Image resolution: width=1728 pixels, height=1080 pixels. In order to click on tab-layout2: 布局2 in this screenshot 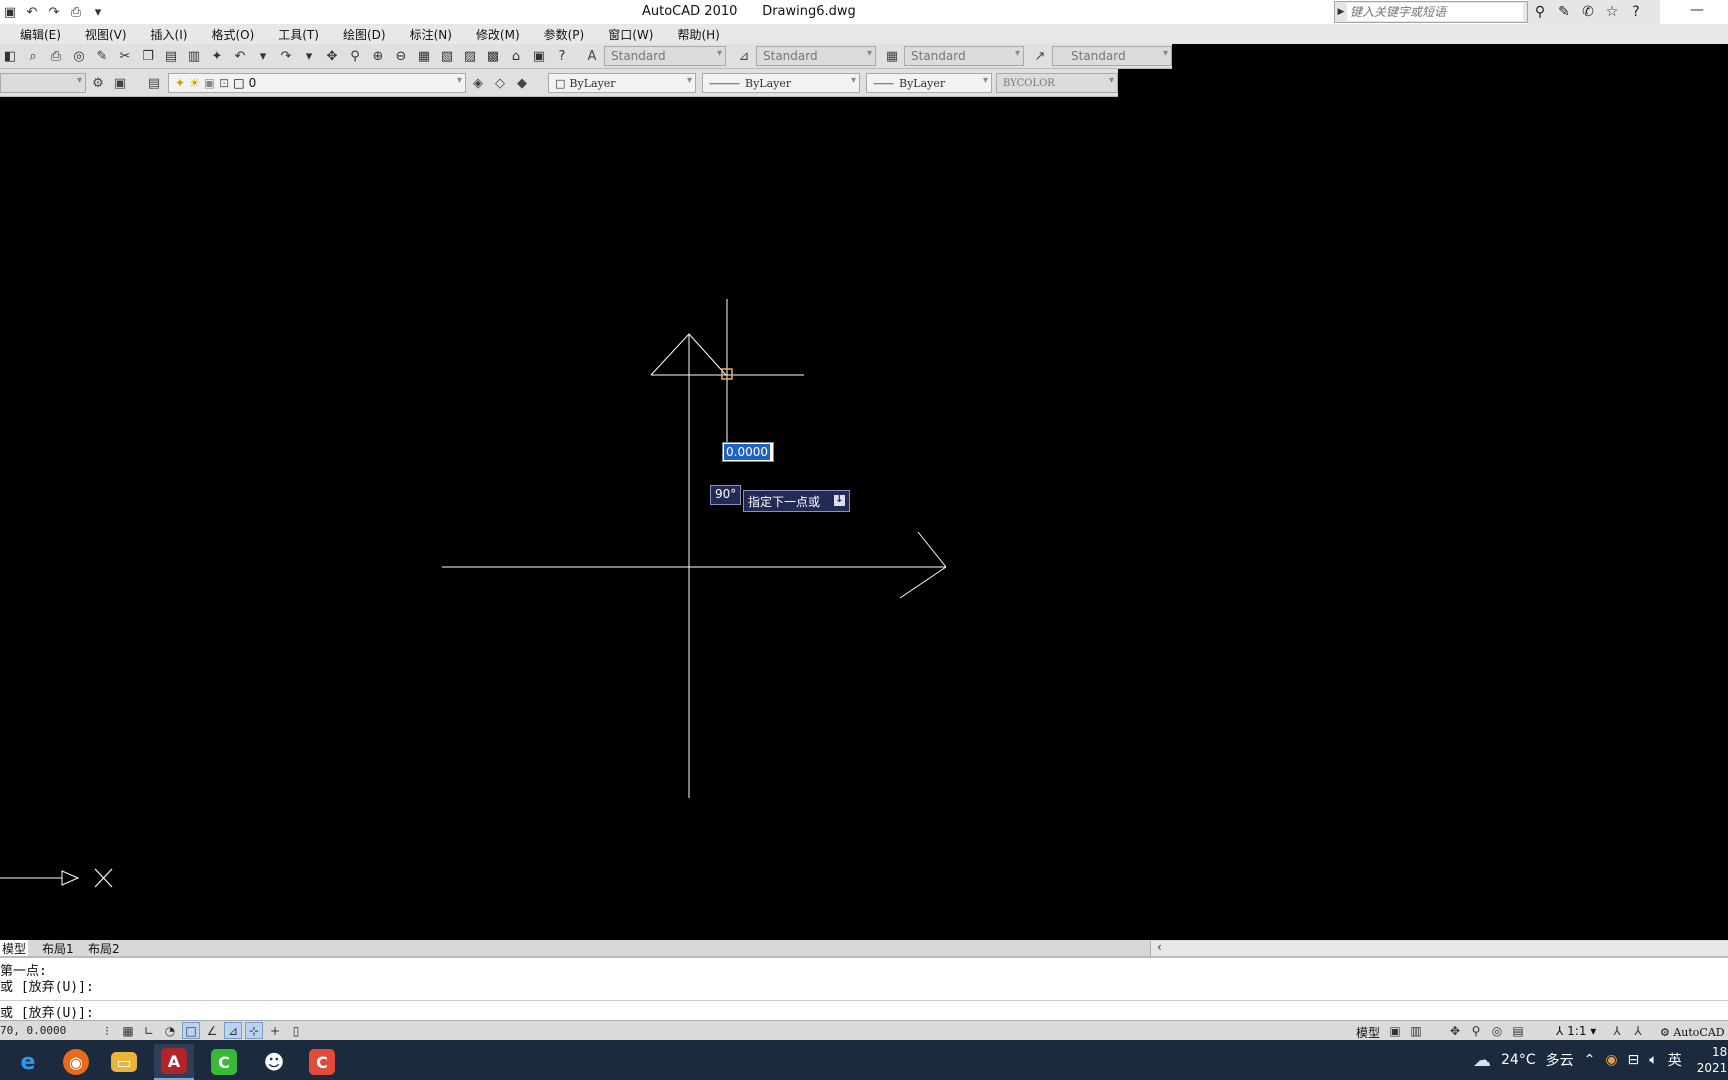, I will do `click(104, 948)`.